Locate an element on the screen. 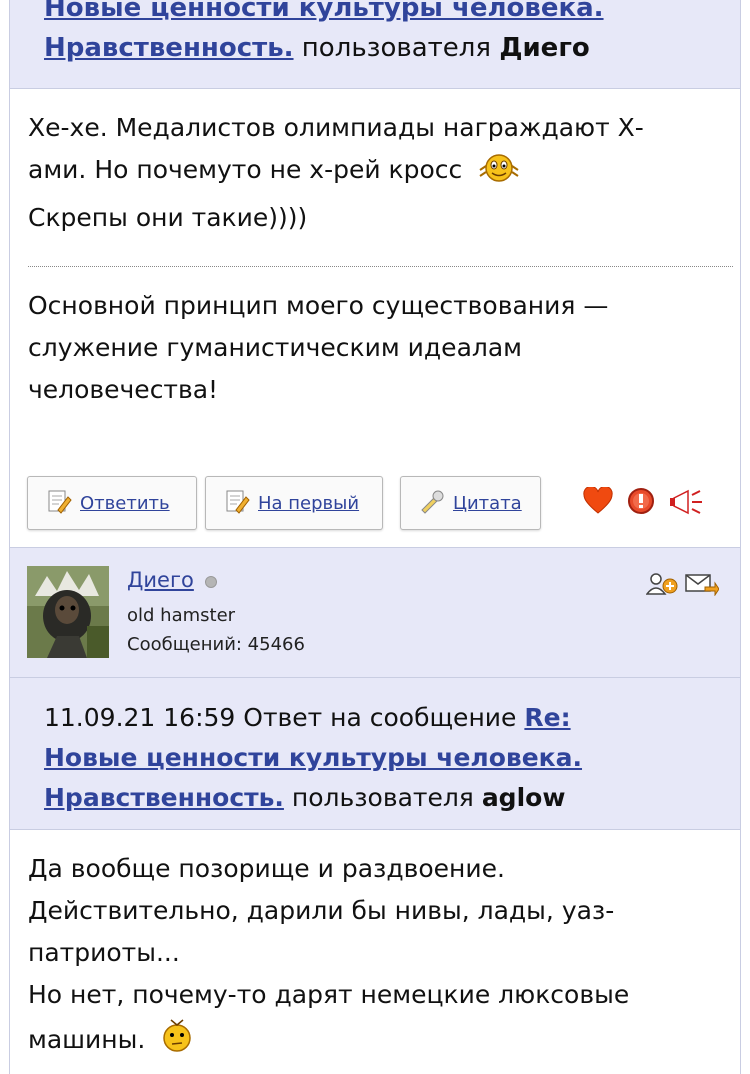  username-link: Диего is located at coordinates (160, 580).